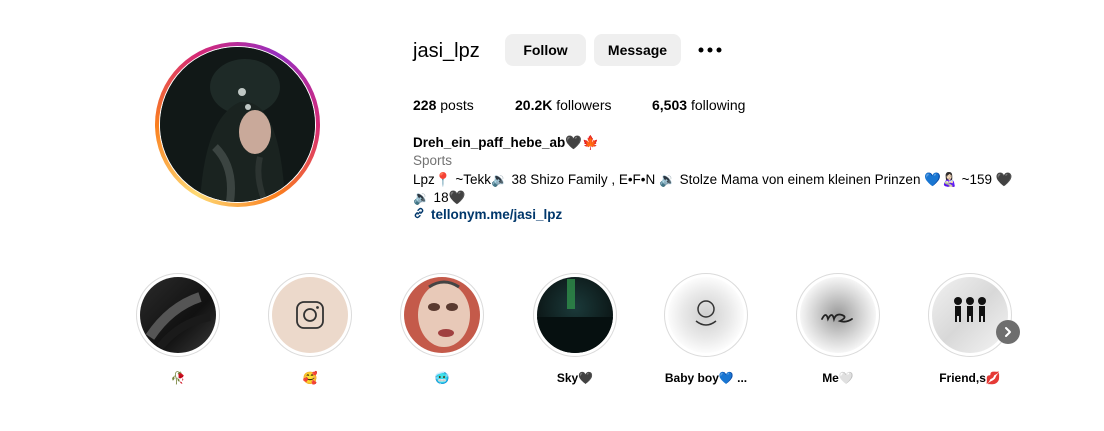 The height and width of the screenshot is (431, 1104). I want to click on highlight-item: Friend,s💋, so click(970, 329).